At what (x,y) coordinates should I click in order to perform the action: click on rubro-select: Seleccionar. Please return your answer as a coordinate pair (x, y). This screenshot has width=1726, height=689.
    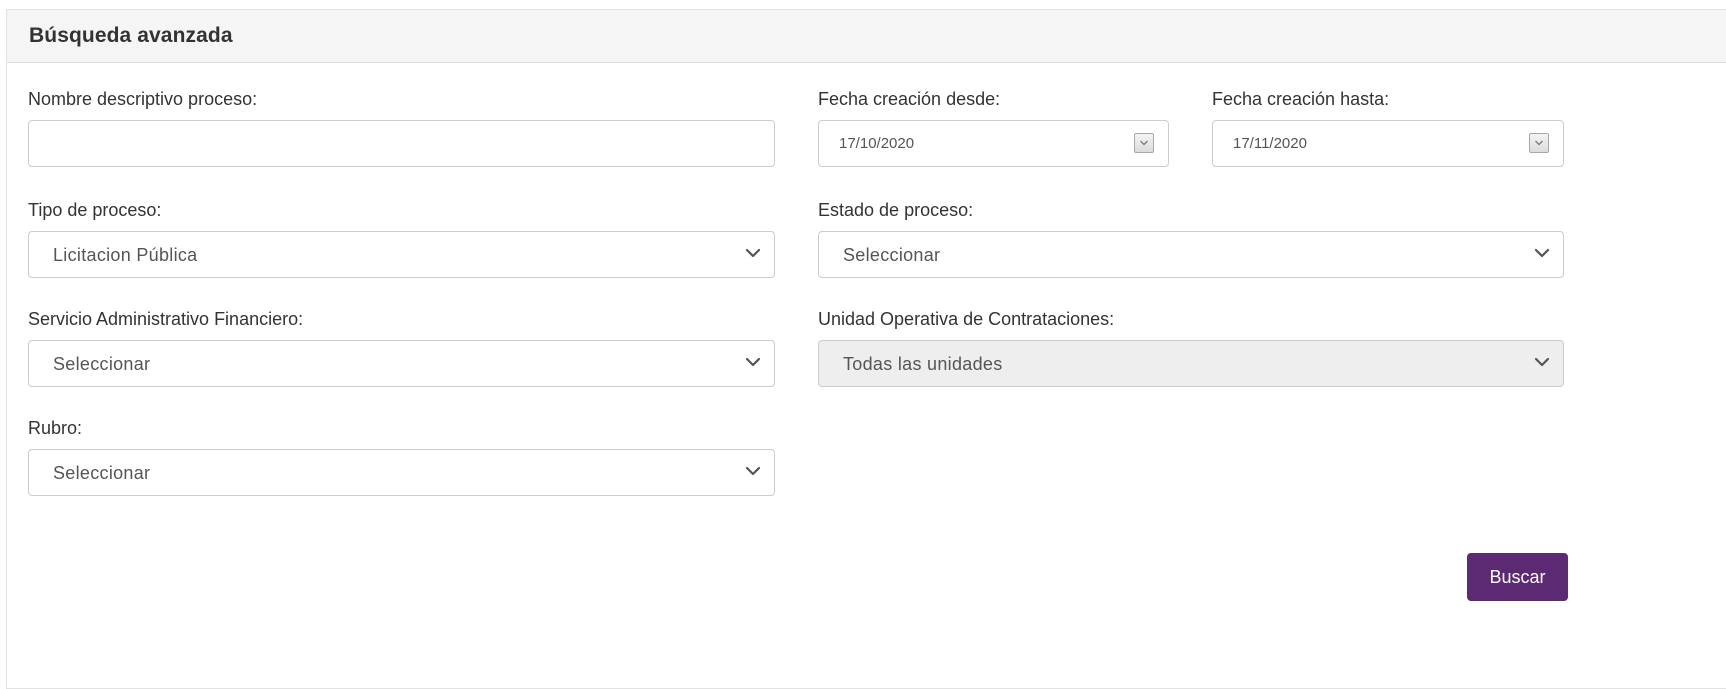
    Looking at the image, I should click on (401, 472).